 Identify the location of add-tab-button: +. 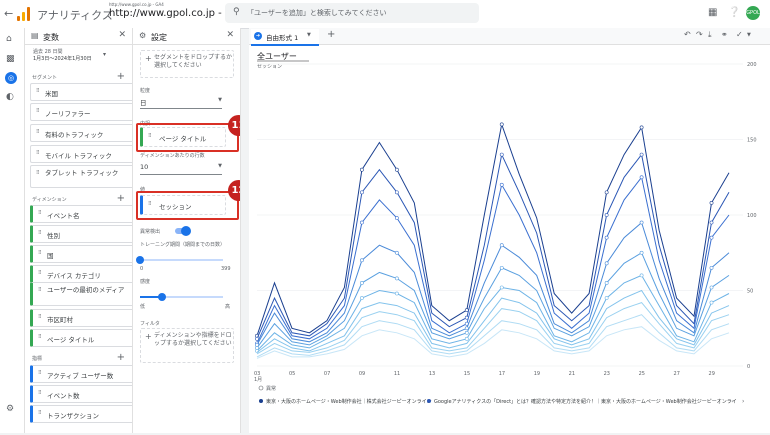
(331, 34).